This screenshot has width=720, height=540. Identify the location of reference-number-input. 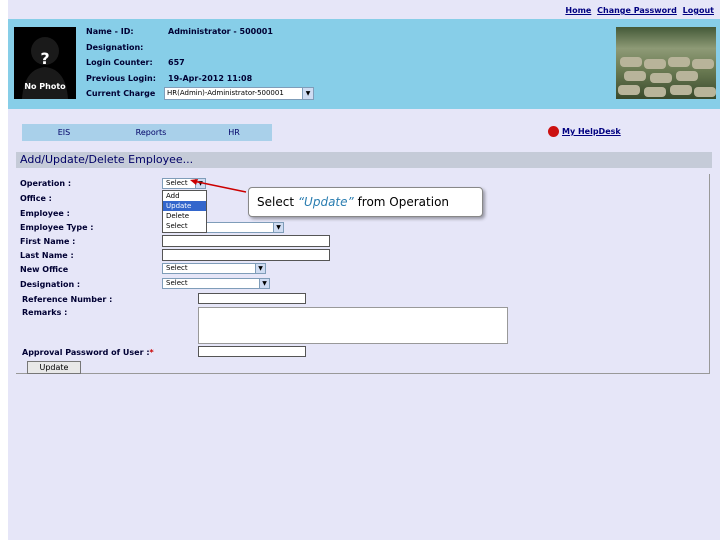
(252, 298).